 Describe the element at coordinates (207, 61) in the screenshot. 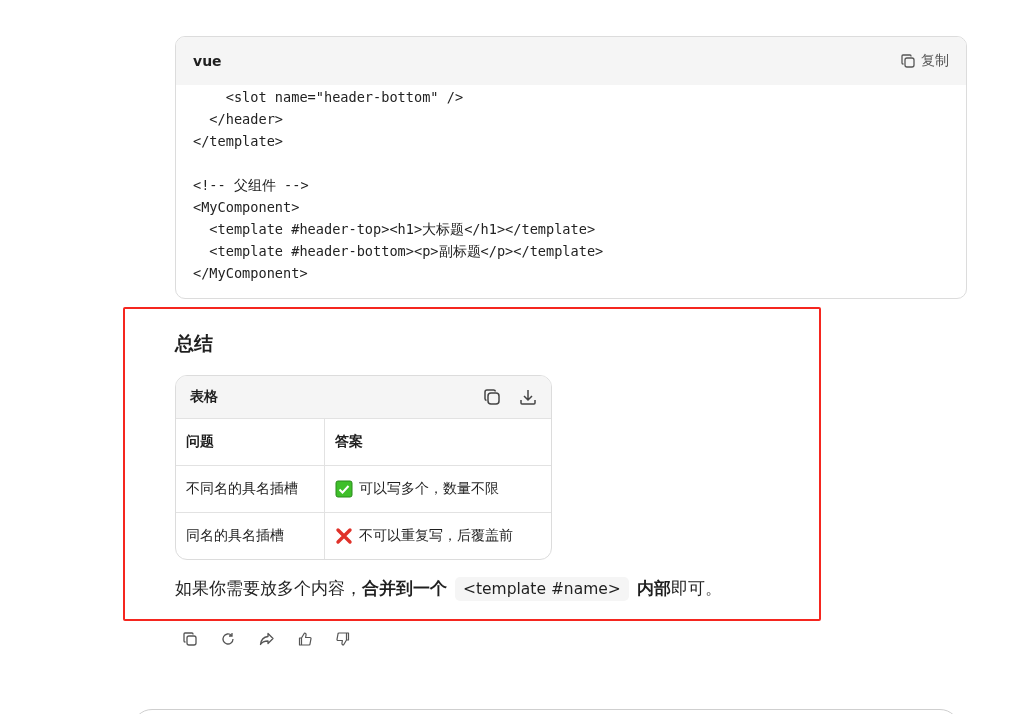

I see `language-label: vue` at that location.